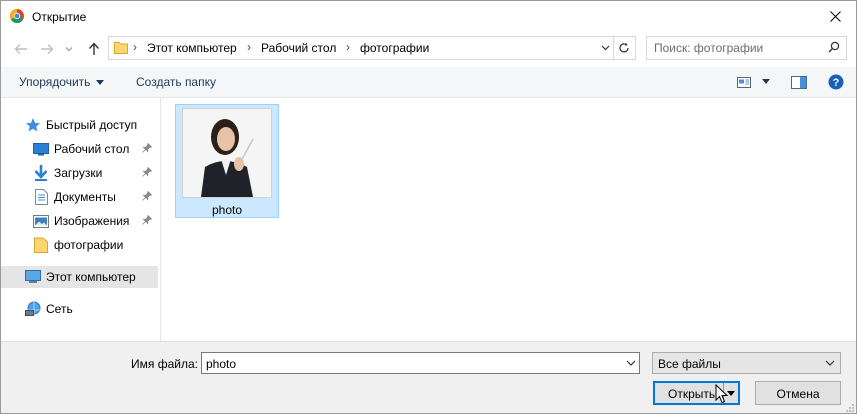 The image size is (857, 414). Describe the element at coordinates (766, 81) in the screenshot. I see `view-dropdown-icon` at that location.